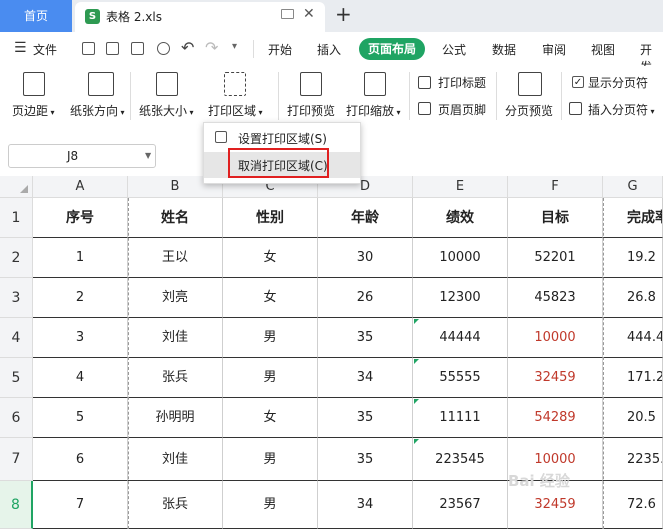 The image size is (663, 529). Describe the element at coordinates (148, 155) in the screenshot. I see `chevron-down-icon: ▼` at that location.